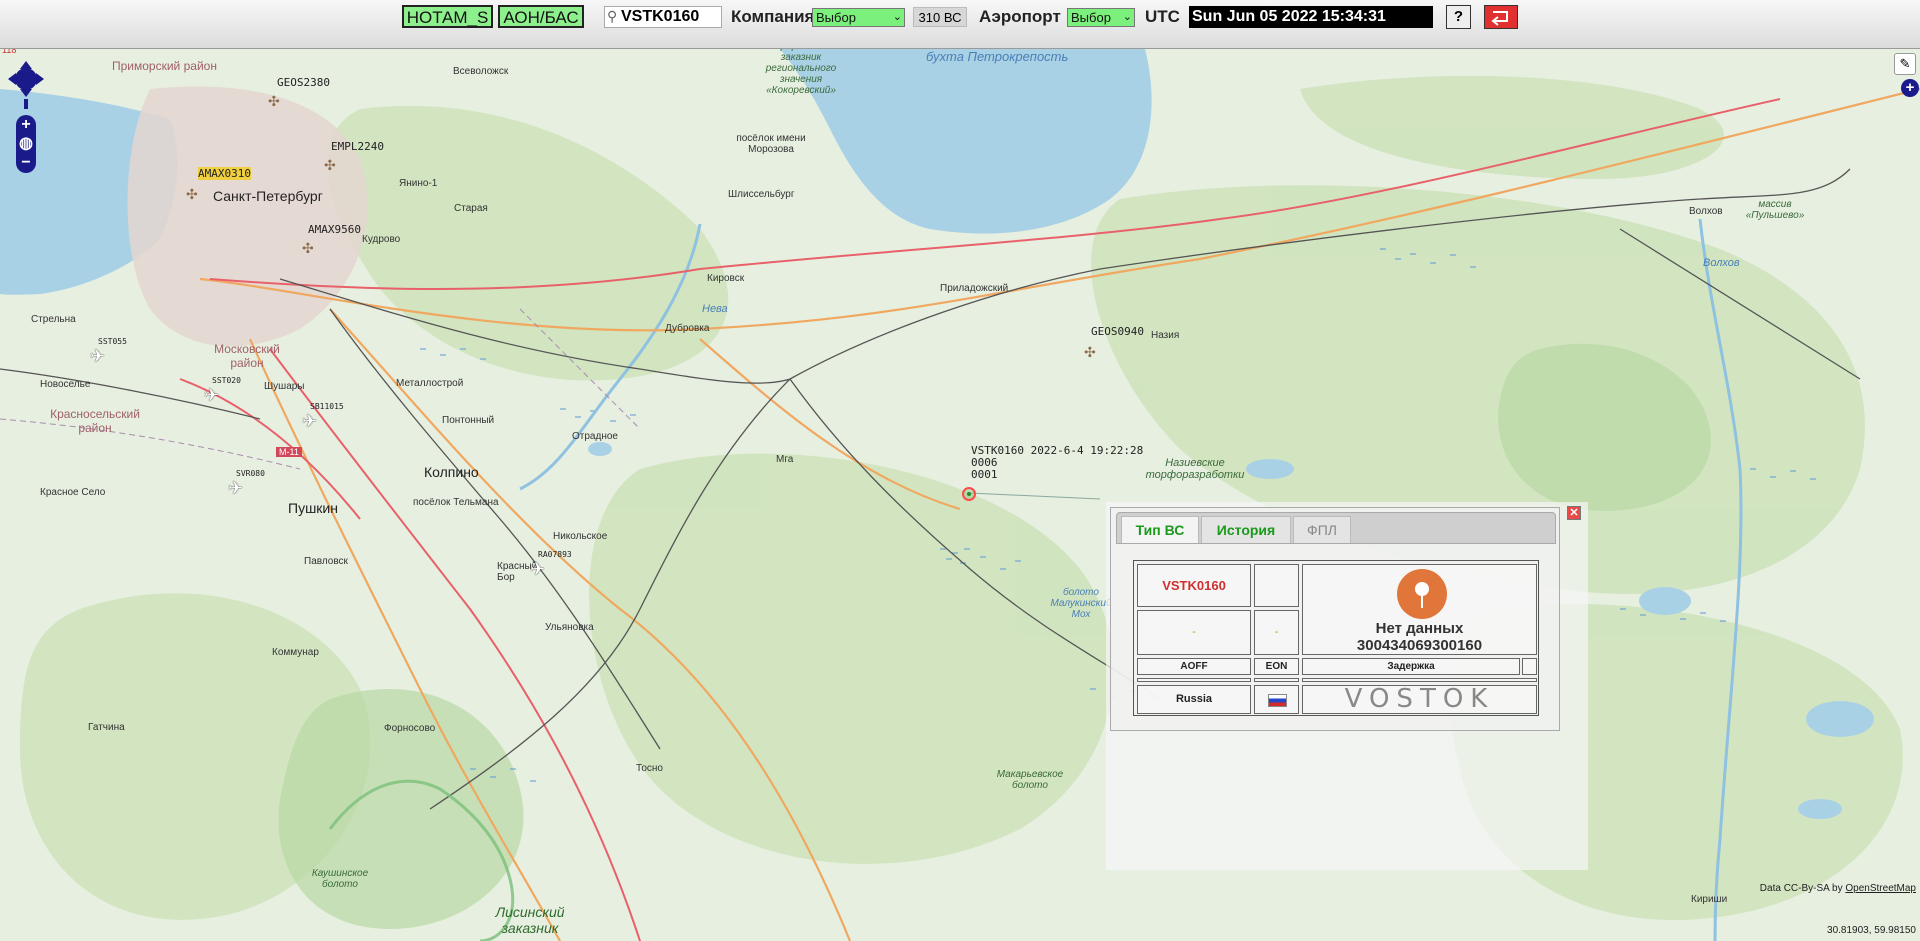 The image size is (1920, 941). What do you see at coordinates (773, 16) in the screenshot?
I see `company-label: Компания` at bounding box center [773, 16].